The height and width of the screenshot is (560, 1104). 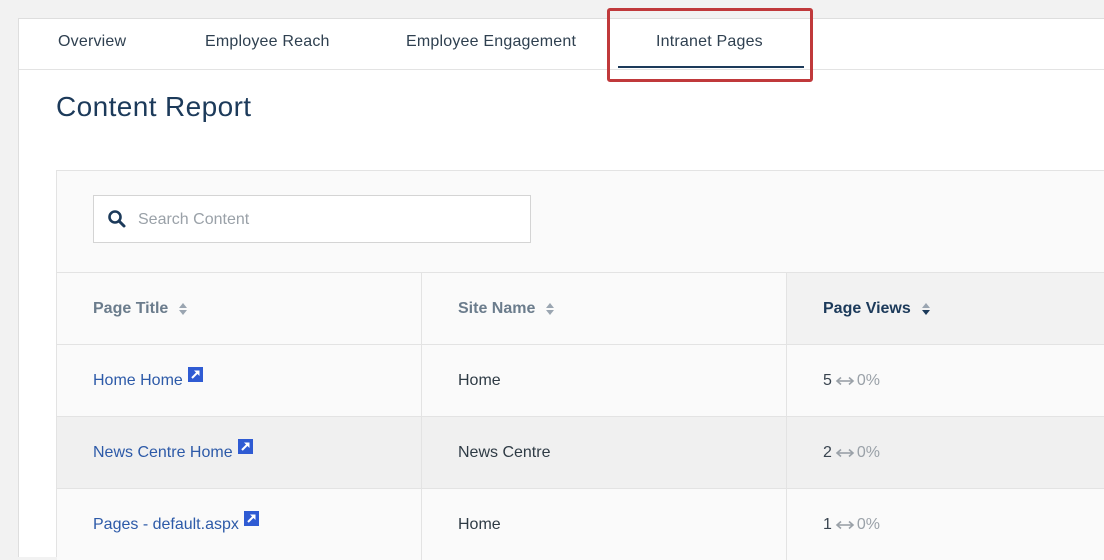 I want to click on page-views-cell: 5 0%, so click(x=945, y=380).